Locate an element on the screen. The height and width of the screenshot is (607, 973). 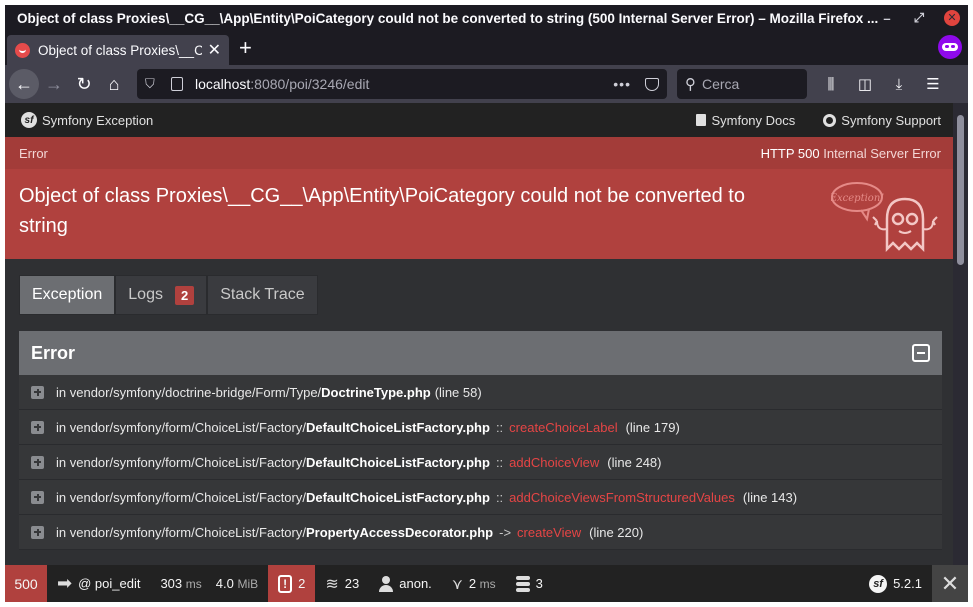
browser-tab: Object of class Proxies\__C ✕ is located at coordinates (118, 50).